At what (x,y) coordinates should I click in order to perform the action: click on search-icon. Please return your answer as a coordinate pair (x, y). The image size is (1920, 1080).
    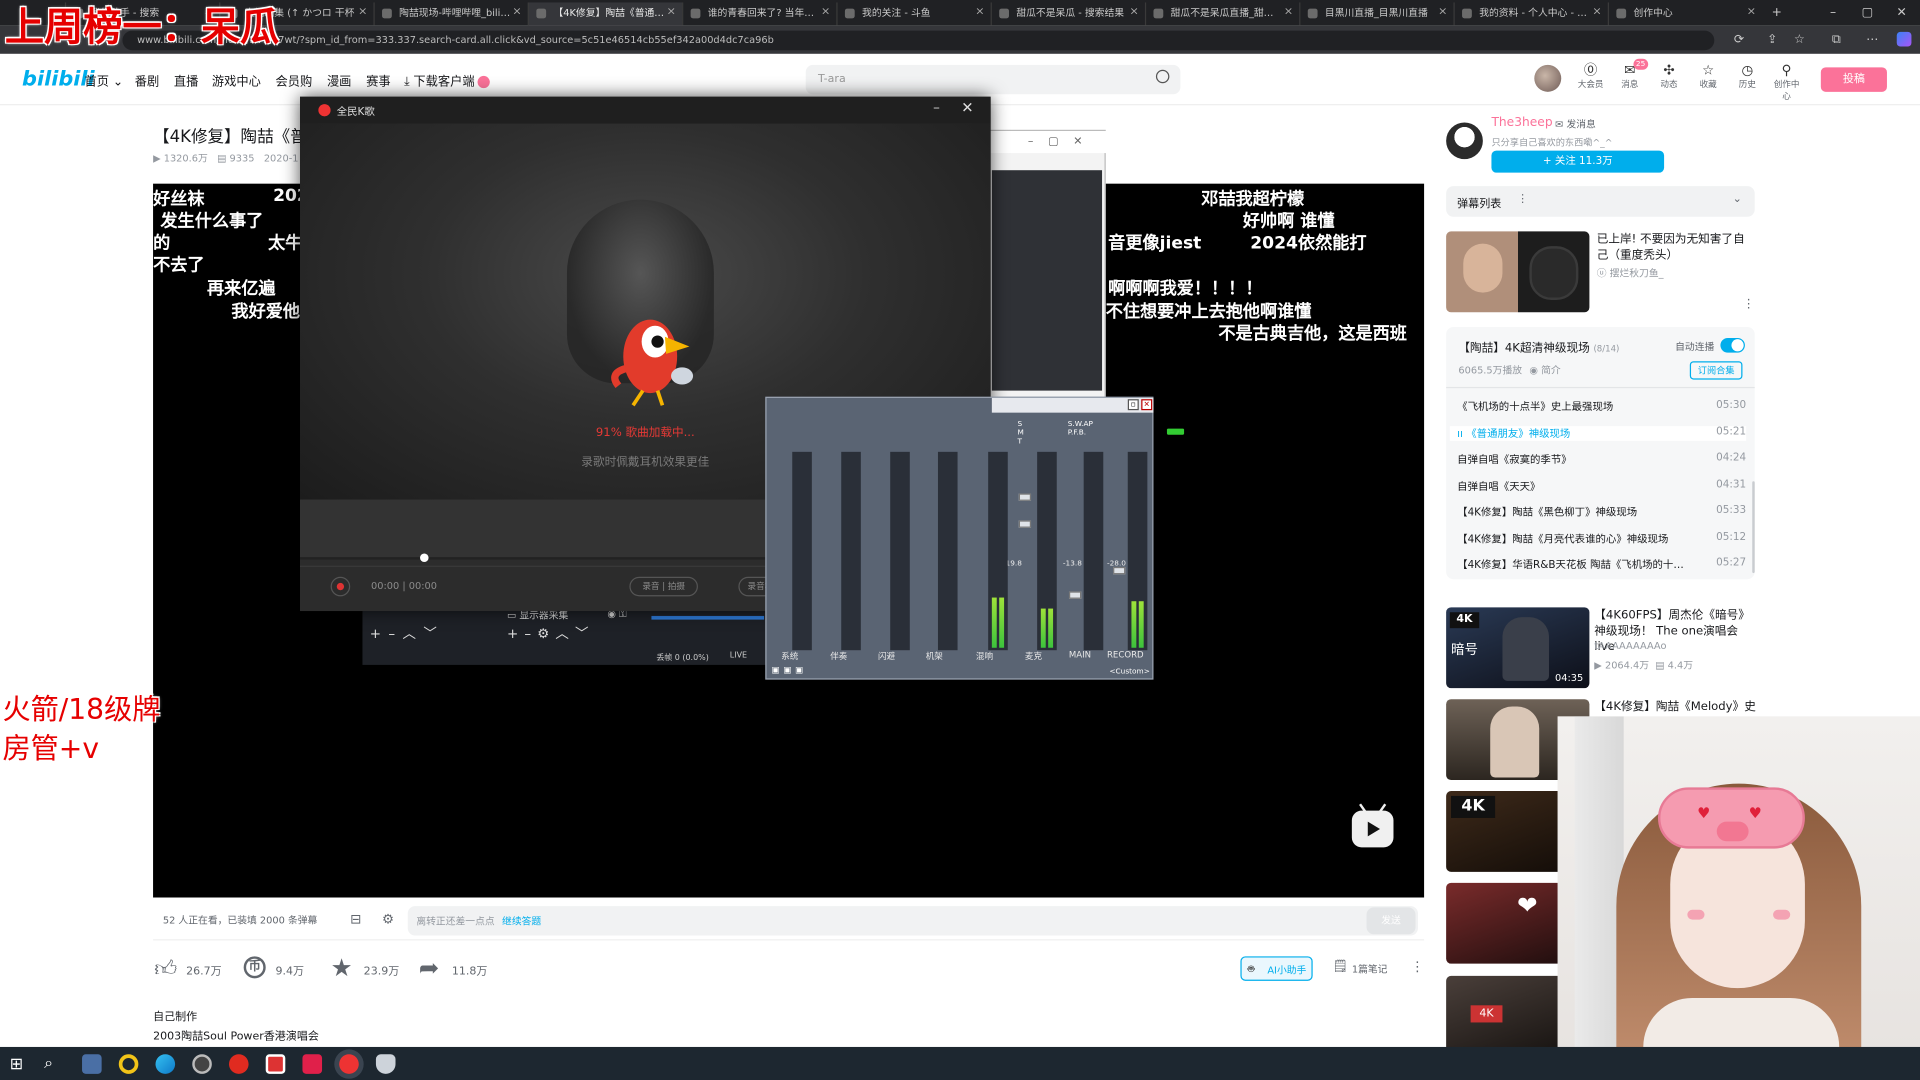
    Looking at the image, I should click on (1162, 76).